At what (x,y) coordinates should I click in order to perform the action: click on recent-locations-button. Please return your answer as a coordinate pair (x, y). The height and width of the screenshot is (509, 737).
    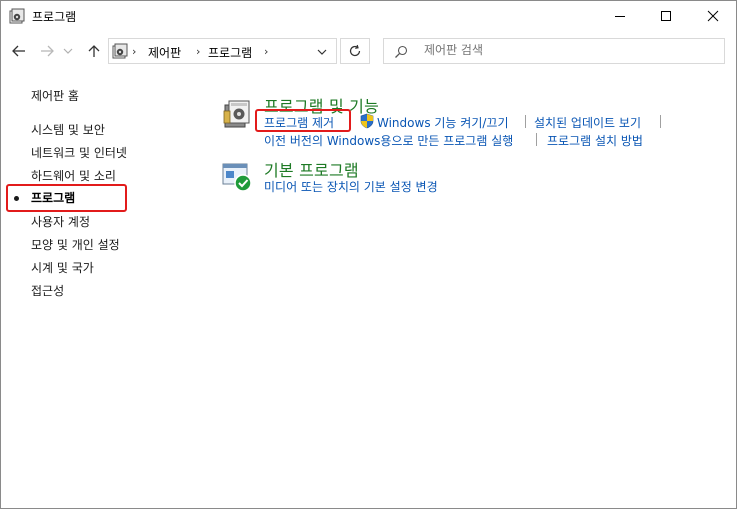
    Looking at the image, I should click on (68, 51).